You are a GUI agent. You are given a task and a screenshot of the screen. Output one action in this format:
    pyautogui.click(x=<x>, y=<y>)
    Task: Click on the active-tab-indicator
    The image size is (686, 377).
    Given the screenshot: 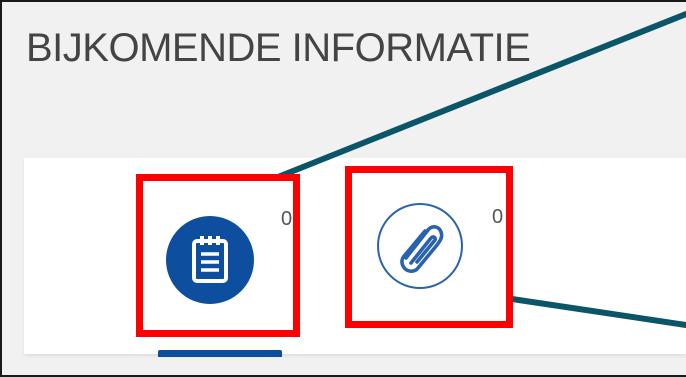 What is the action you would take?
    pyautogui.click(x=220, y=353)
    